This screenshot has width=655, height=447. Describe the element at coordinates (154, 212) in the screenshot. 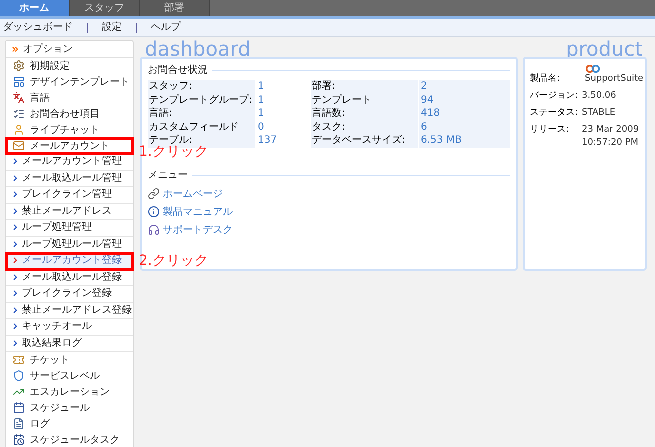

I see `info-icon` at that location.